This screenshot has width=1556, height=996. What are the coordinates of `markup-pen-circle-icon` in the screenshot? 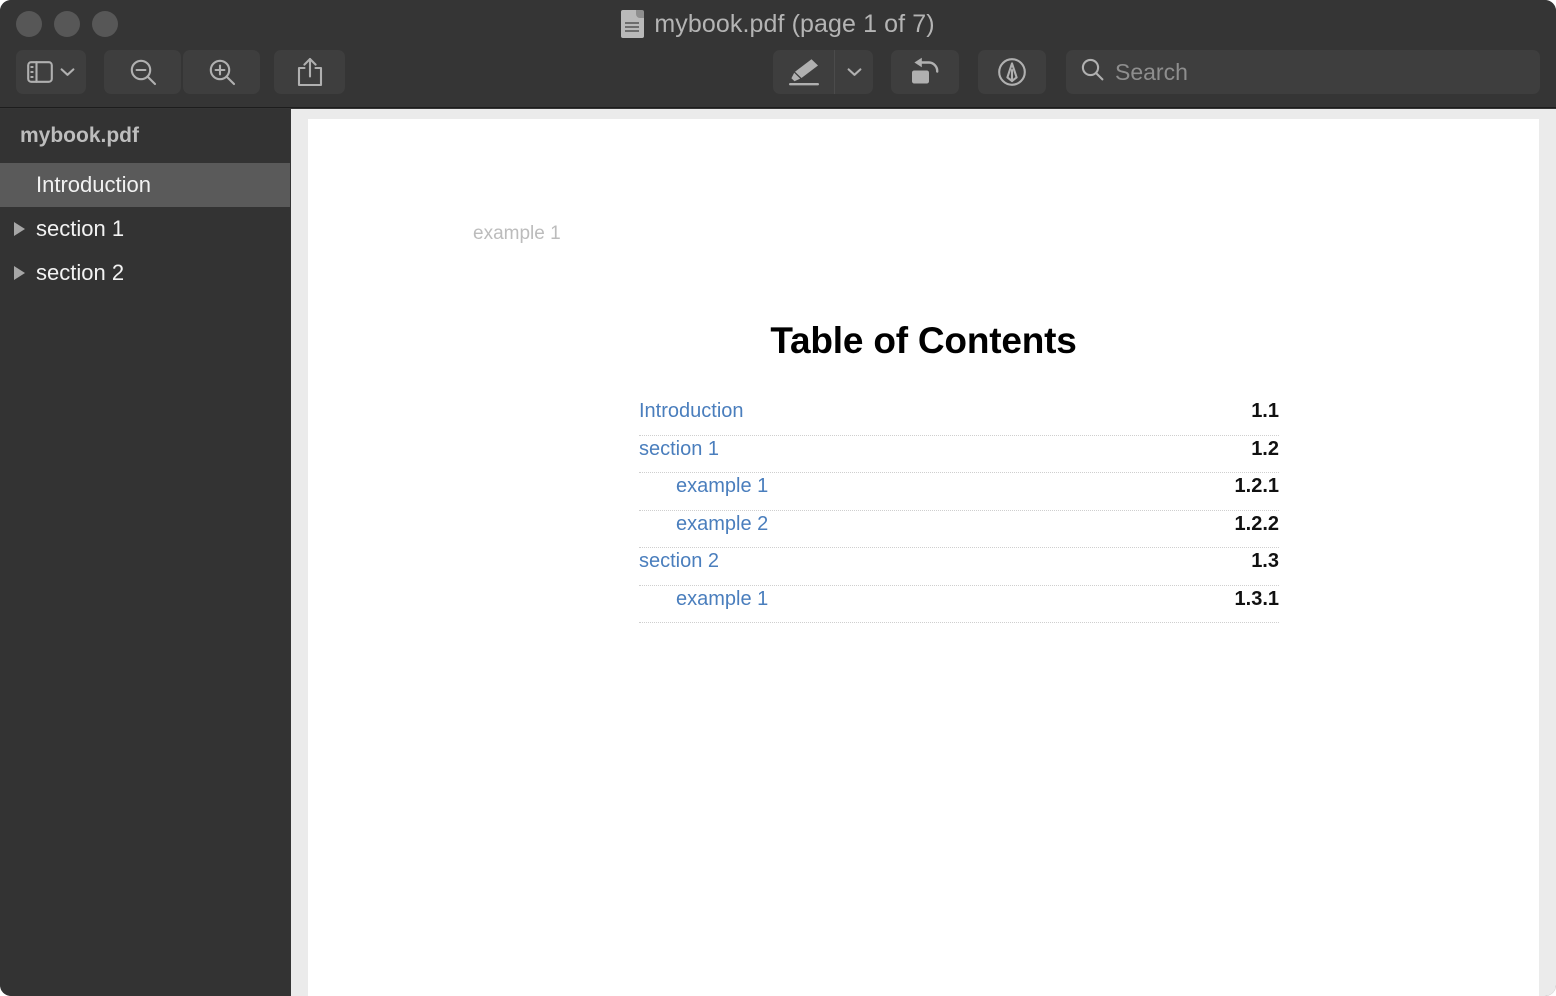 It's located at (1012, 72).